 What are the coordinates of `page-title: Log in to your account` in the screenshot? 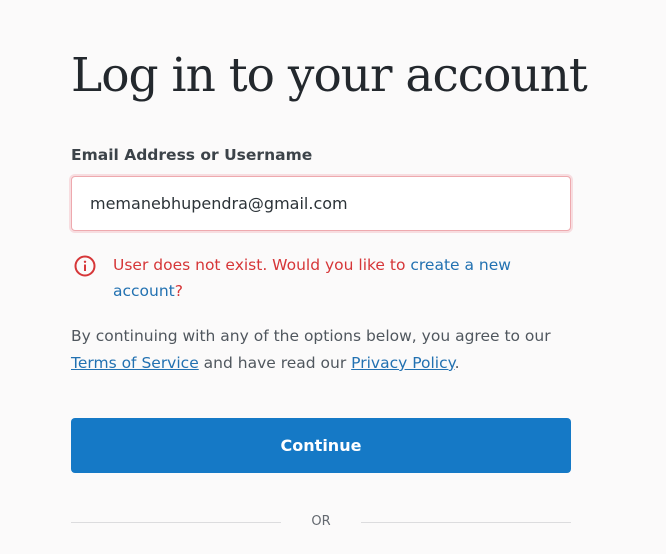 It's located at (329, 75).